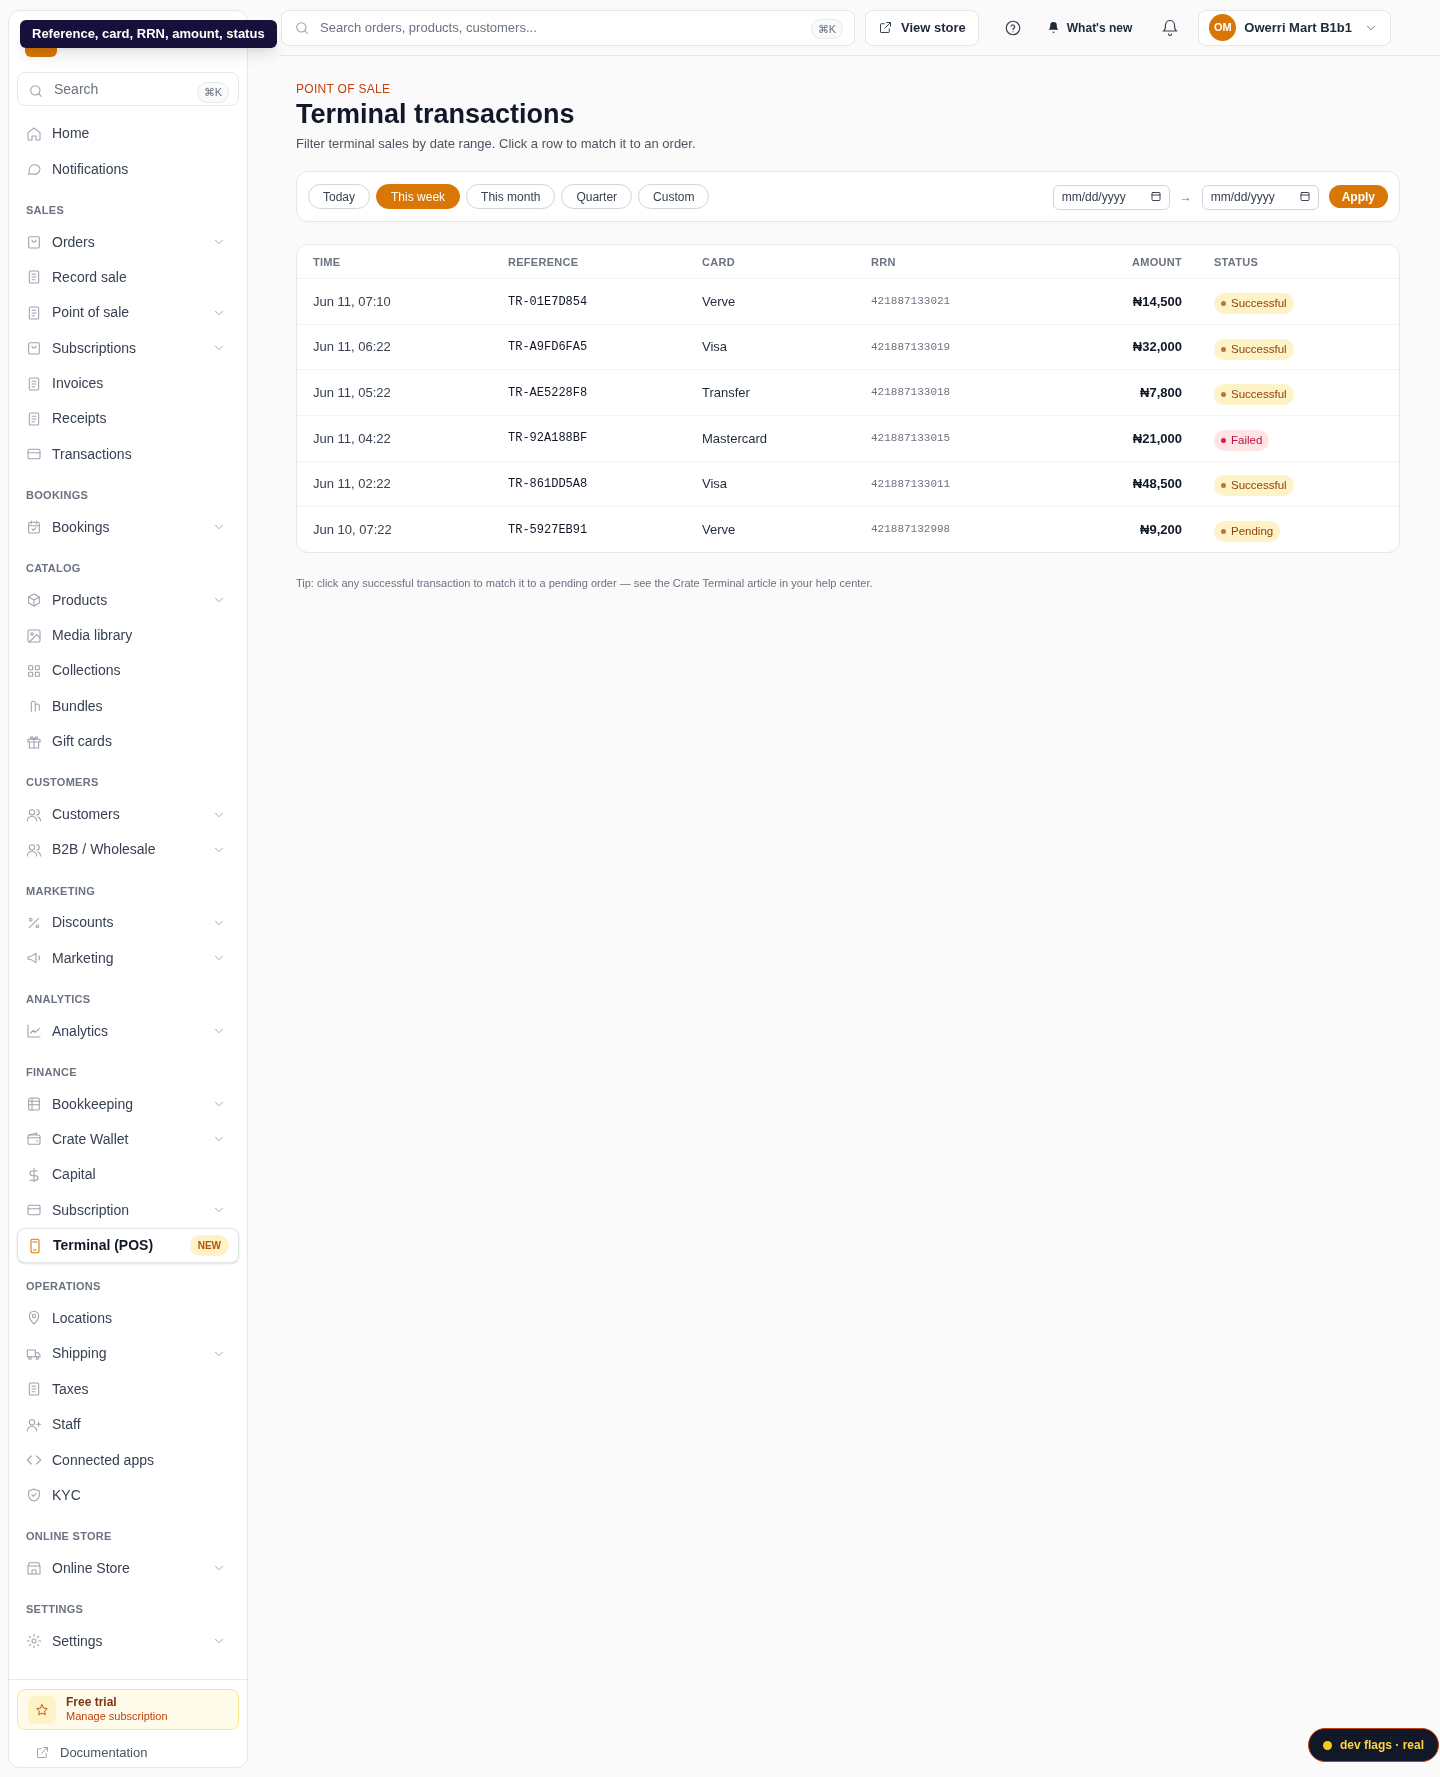 This screenshot has width=1440, height=1777. What do you see at coordinates (128, 1139) in the screenshot?
I see `nav-item: Crate Wallet` at bounding box center [128, 1139].